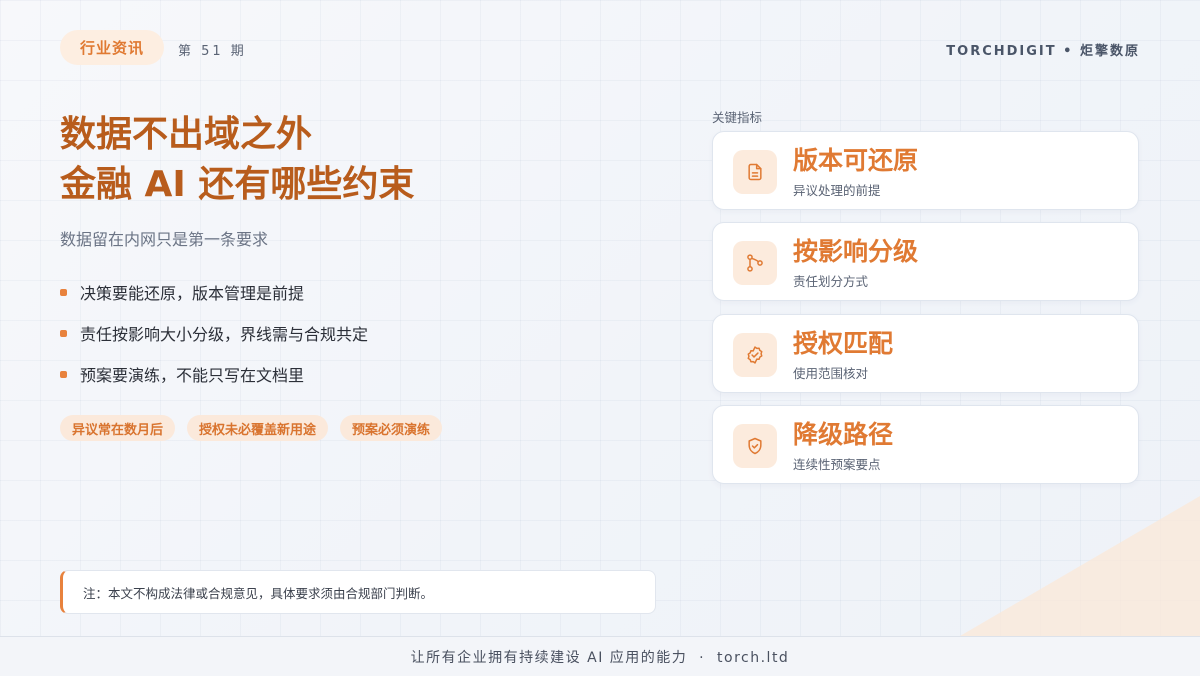 The height and width of the screenshot is (676, 1200). I want to click on metric-title: 授权匹配, so click(843, 343).